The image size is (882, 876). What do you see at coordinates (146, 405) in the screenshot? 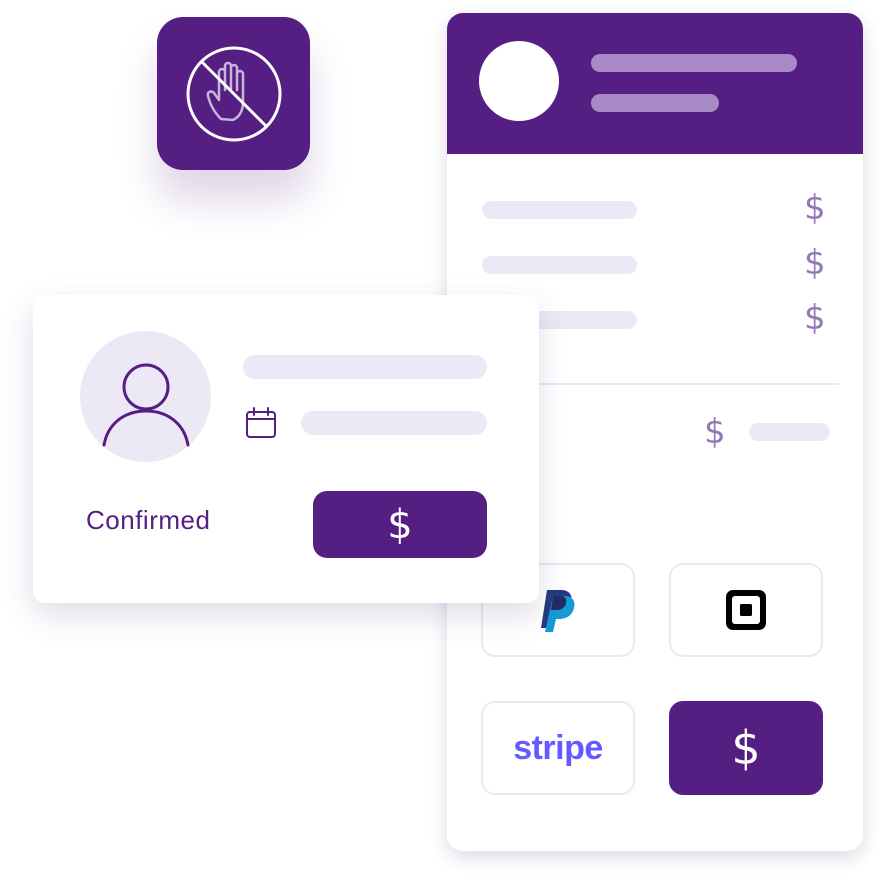
I see `user-icon` at bounding box center [146, 405].